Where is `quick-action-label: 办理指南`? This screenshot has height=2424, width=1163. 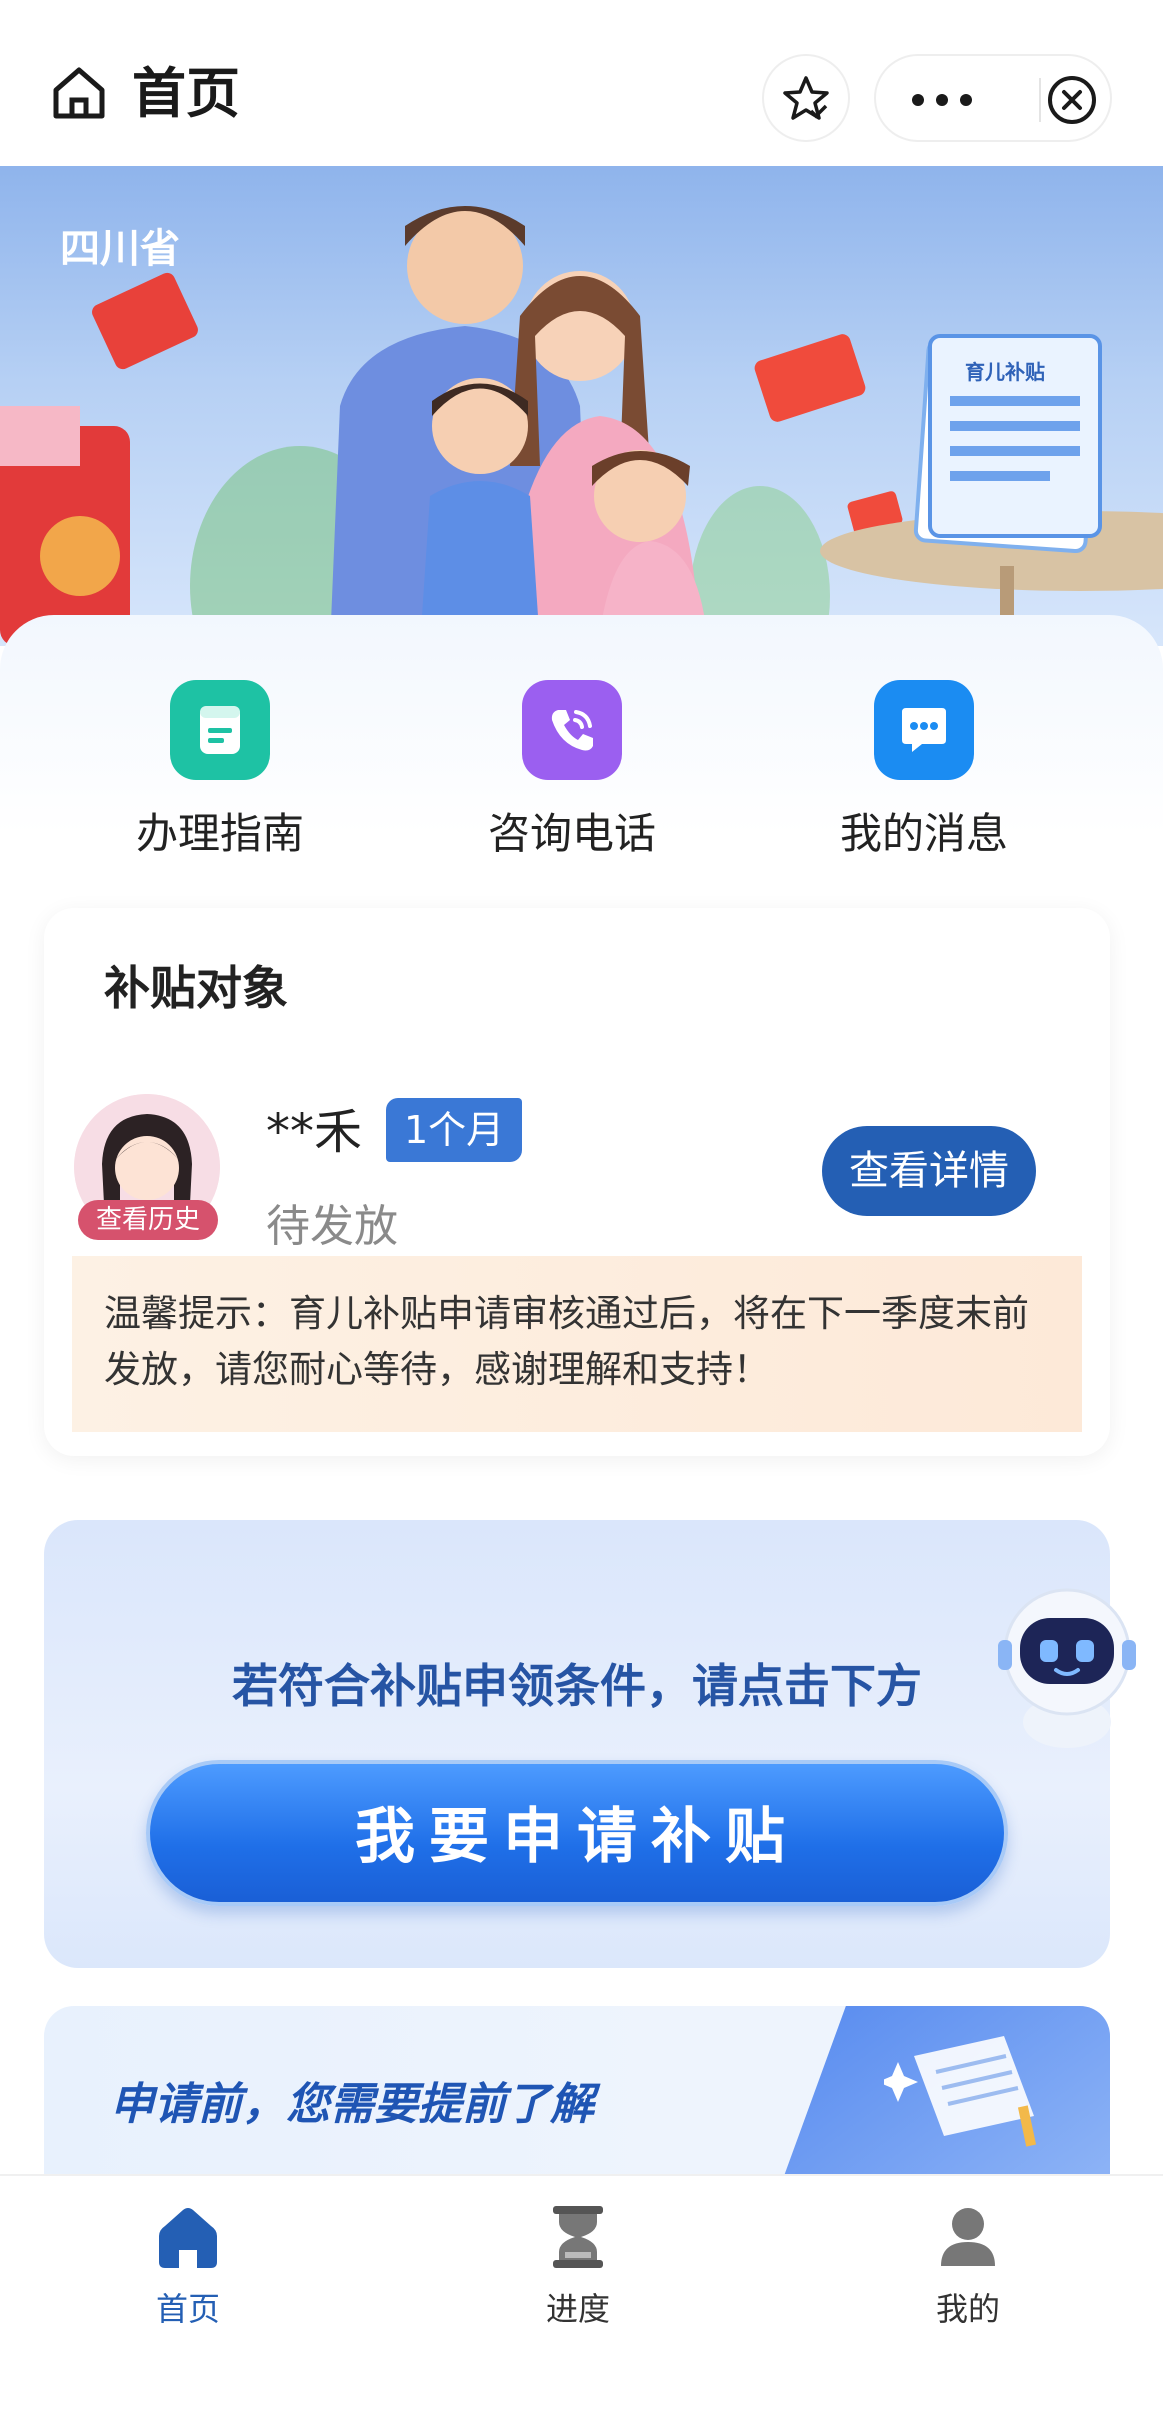
quick-action-label: 办理指南 is located at coordinates (219, 833).